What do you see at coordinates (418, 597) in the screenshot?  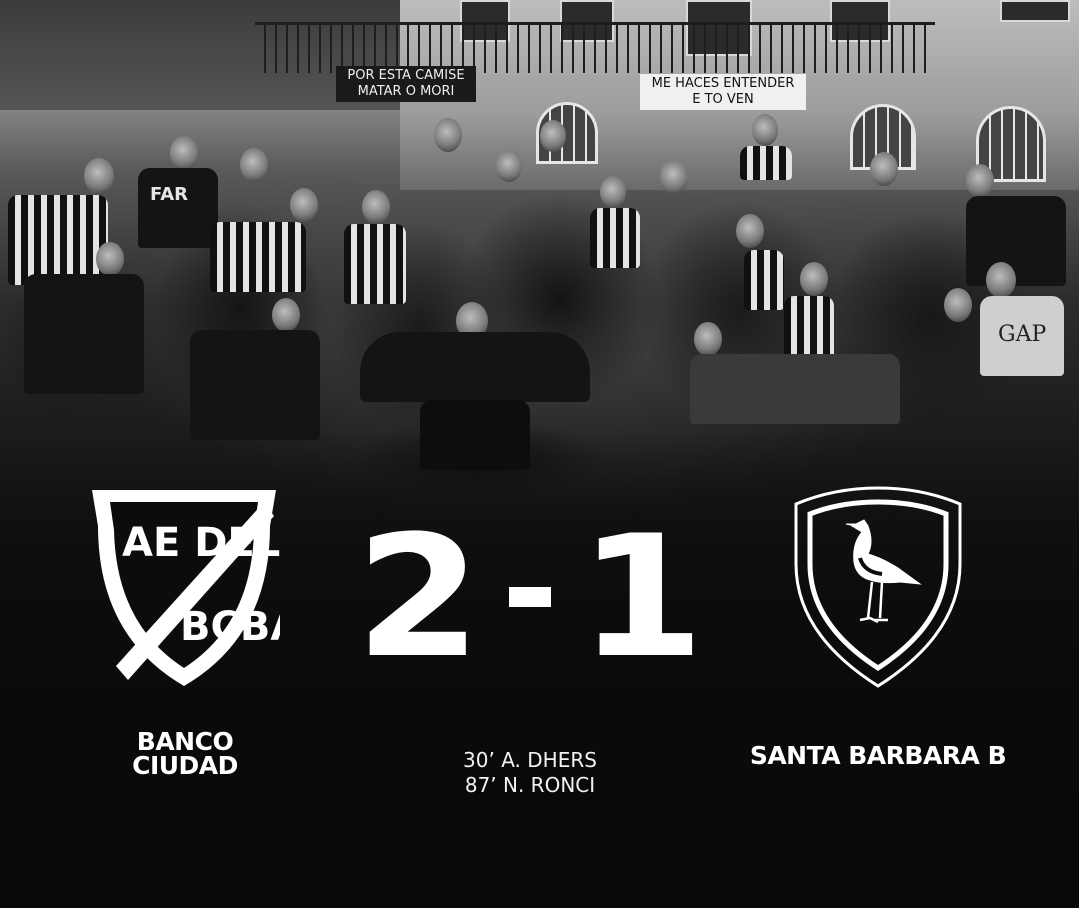 I see `home-score: 2` at bounding box center [418, 597].